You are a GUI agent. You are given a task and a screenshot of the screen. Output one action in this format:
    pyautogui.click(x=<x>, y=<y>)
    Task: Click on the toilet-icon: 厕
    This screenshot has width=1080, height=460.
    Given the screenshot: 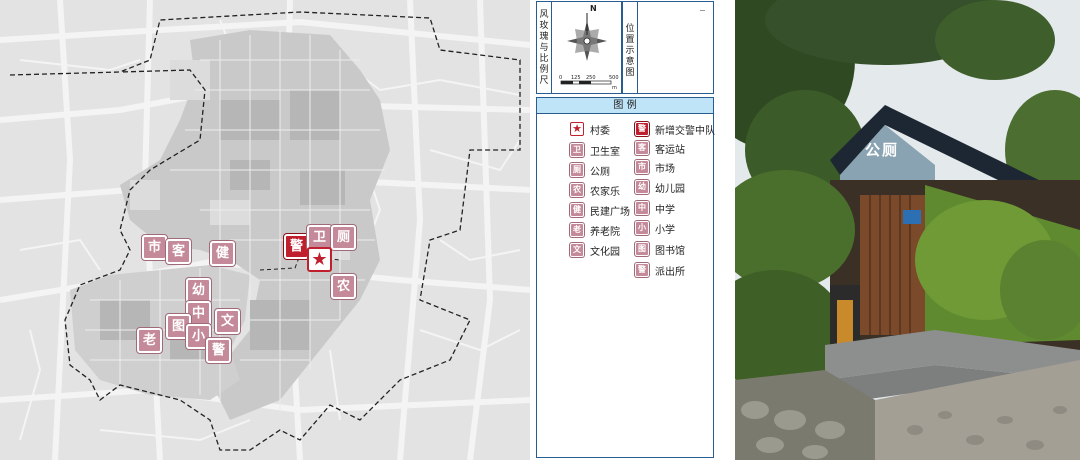 What is the action you would take?
    pyautogui.click(x=577, y=170)
    